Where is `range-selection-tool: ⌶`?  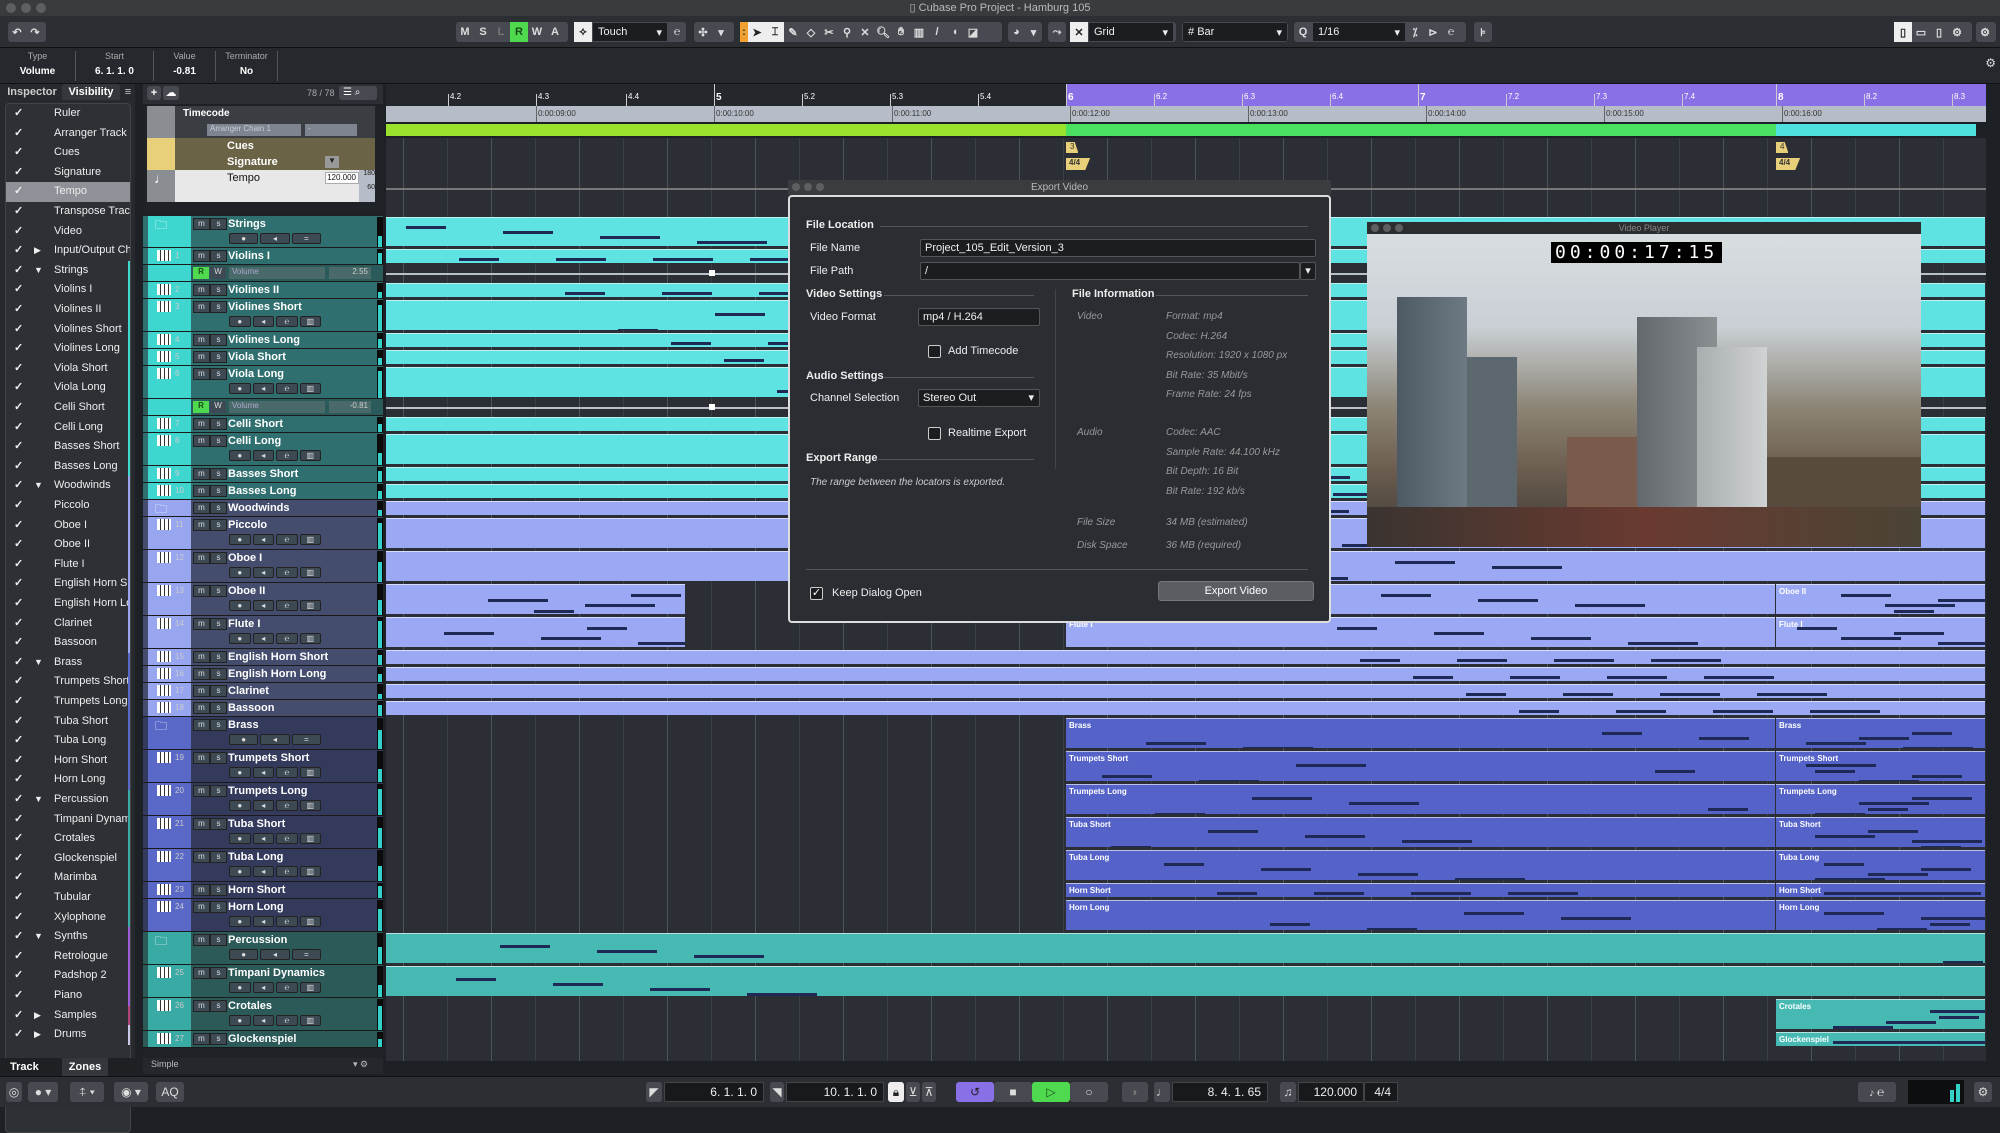
range-selection-tool: ⌶ is located at coordinates (775, 32).